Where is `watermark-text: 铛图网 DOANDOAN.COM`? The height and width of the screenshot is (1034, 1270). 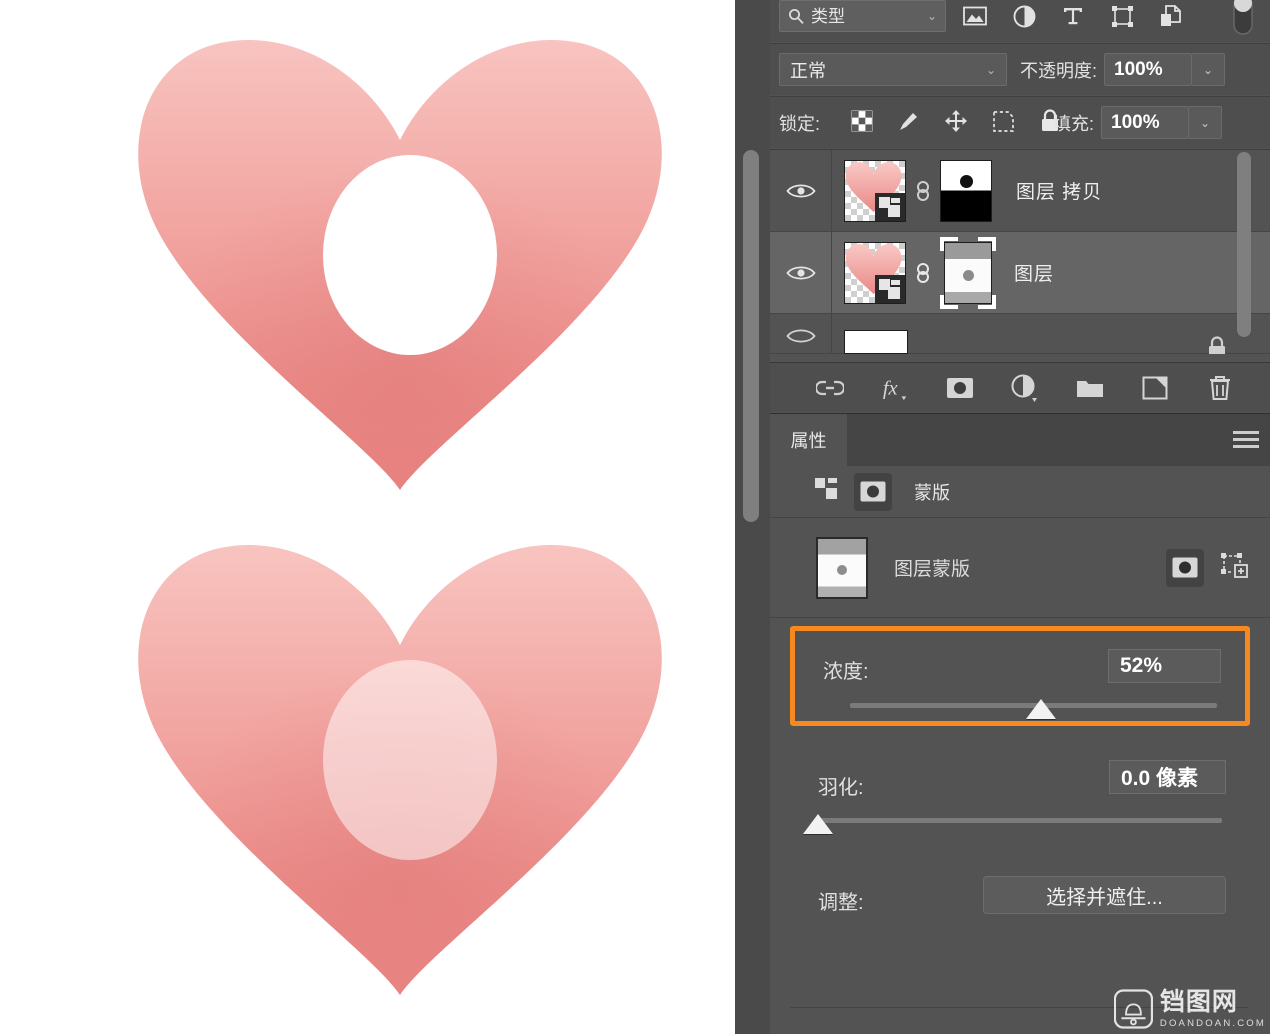 watermark-text: 铛图网 DOANDOAN.COM is located at coordinates (1212, 1008).